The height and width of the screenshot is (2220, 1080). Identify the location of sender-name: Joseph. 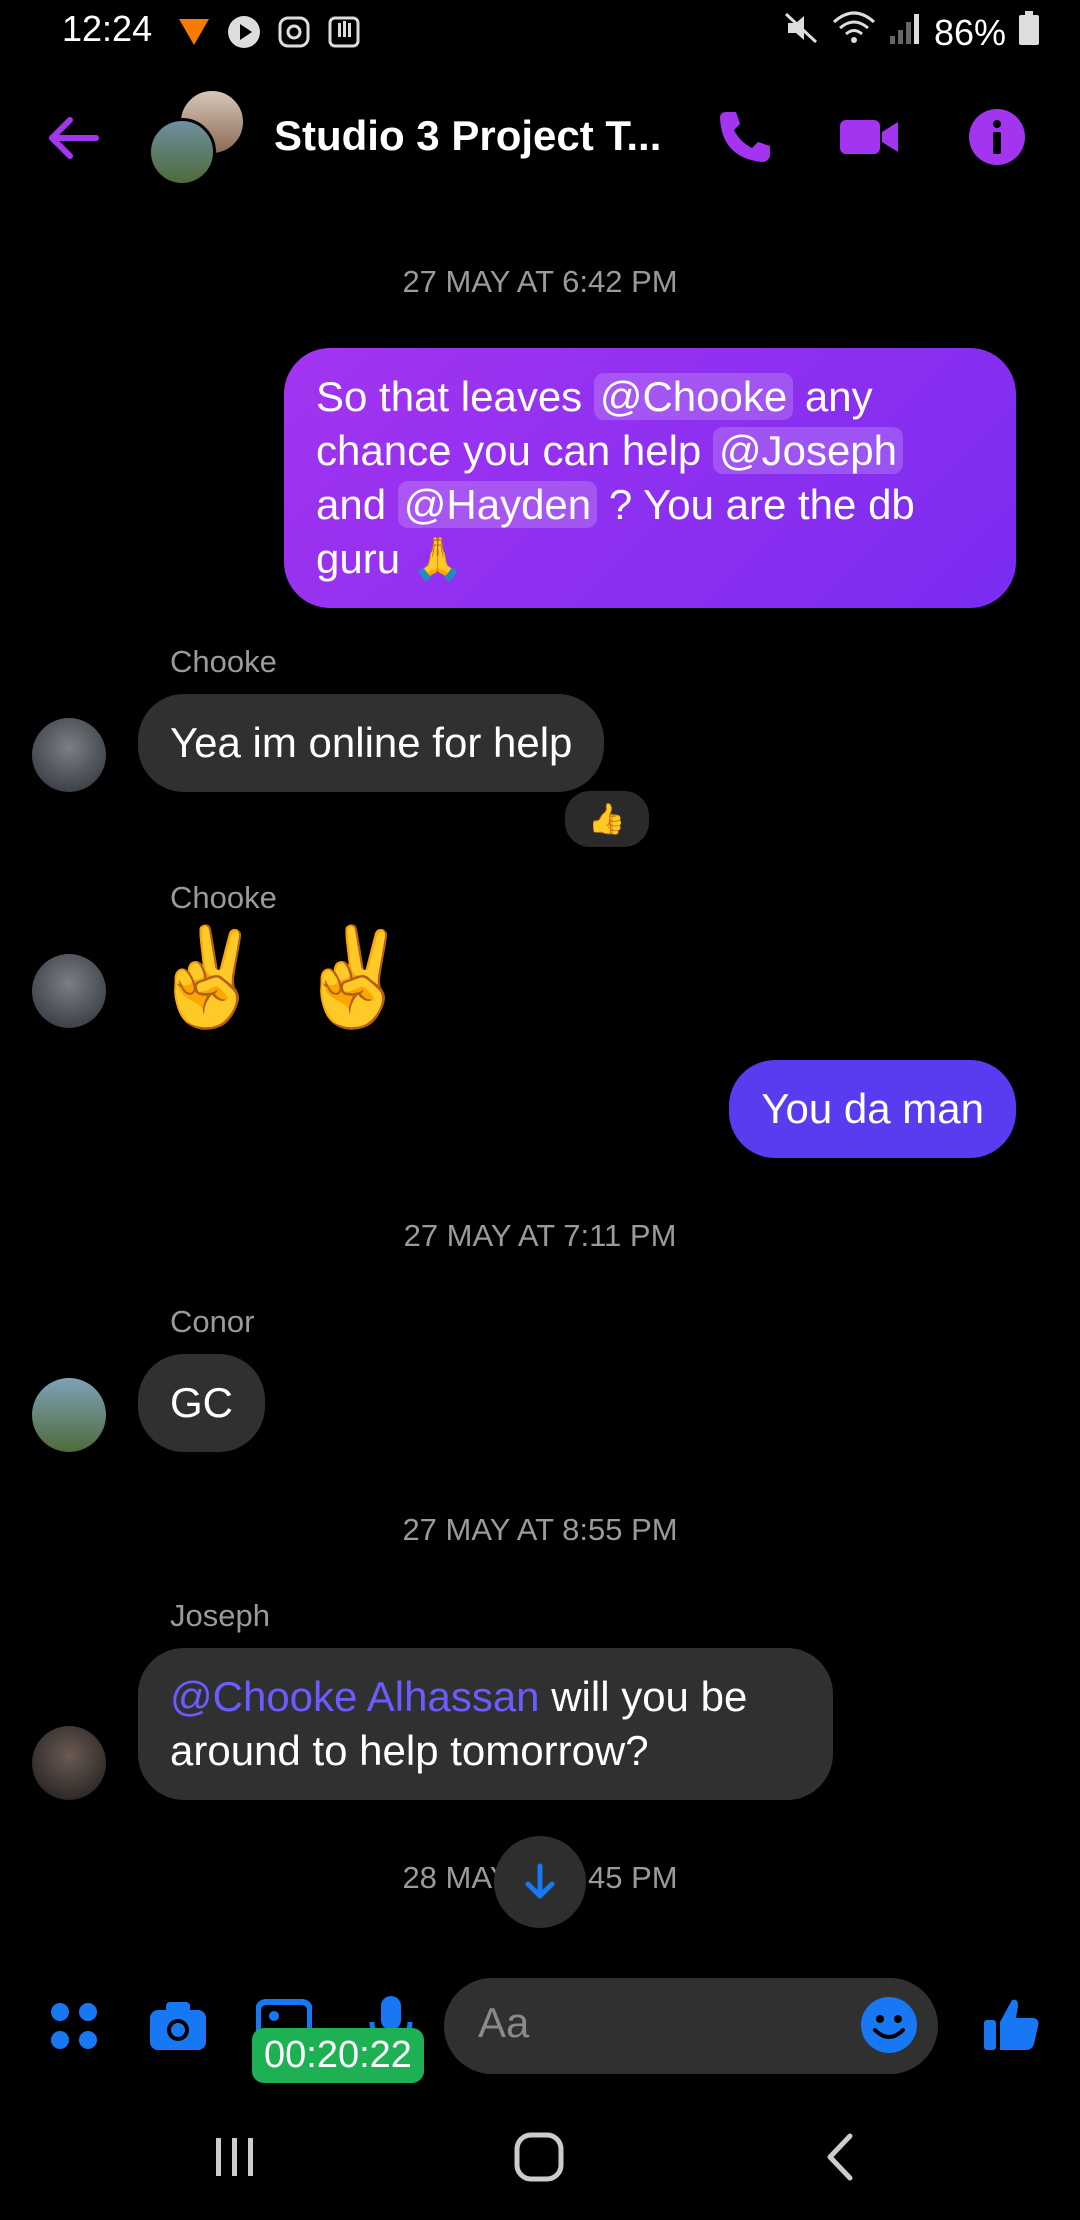
(220, 1615).